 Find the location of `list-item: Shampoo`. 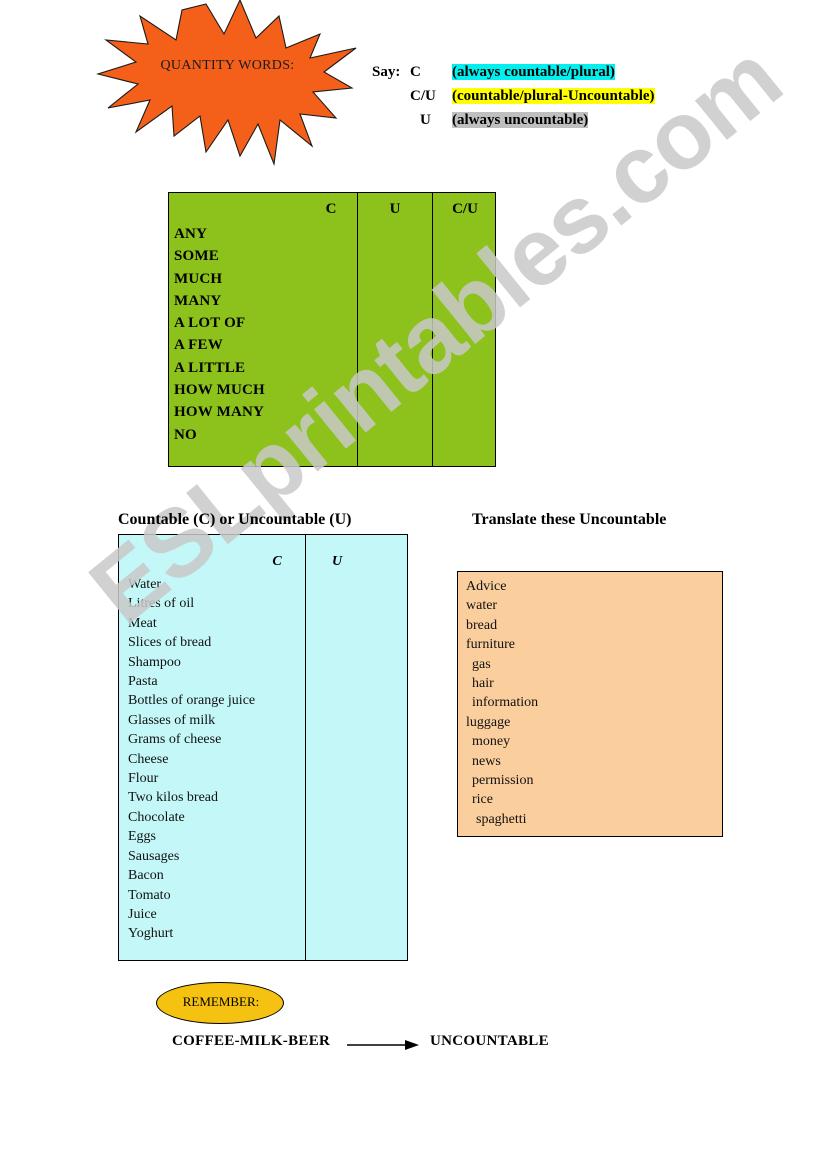

list-item: Shampoo is located at coordinates (191, 662).